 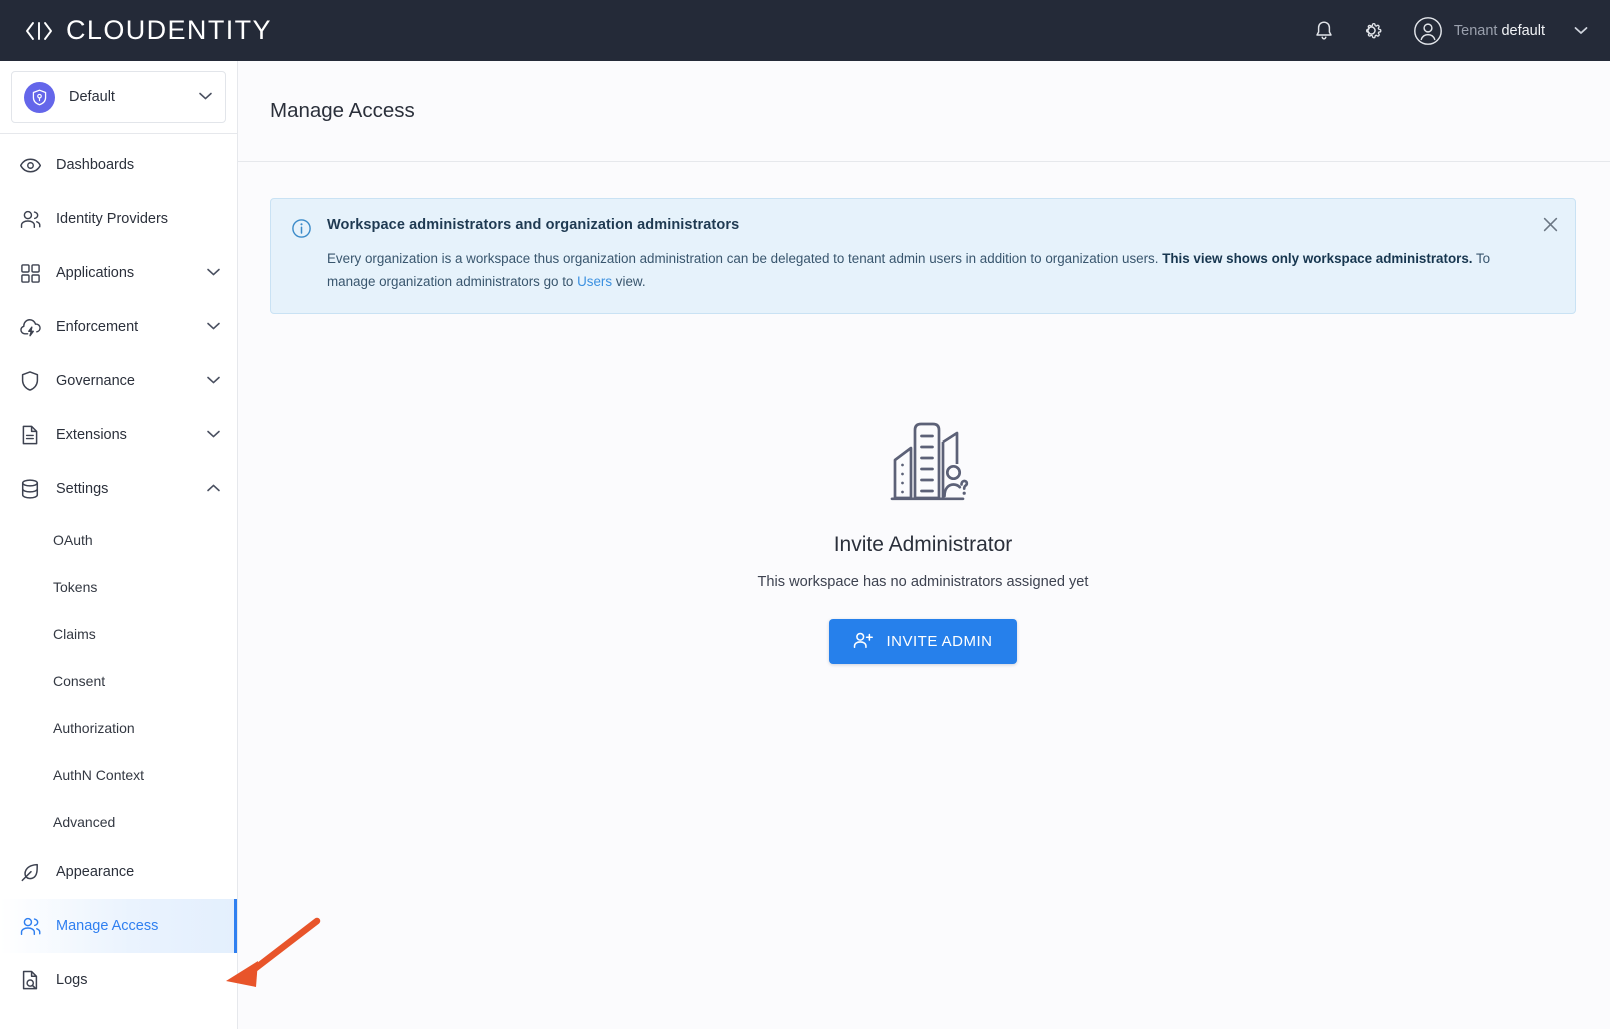 I want to click on users-link: Users, so click(x=594, y=281).